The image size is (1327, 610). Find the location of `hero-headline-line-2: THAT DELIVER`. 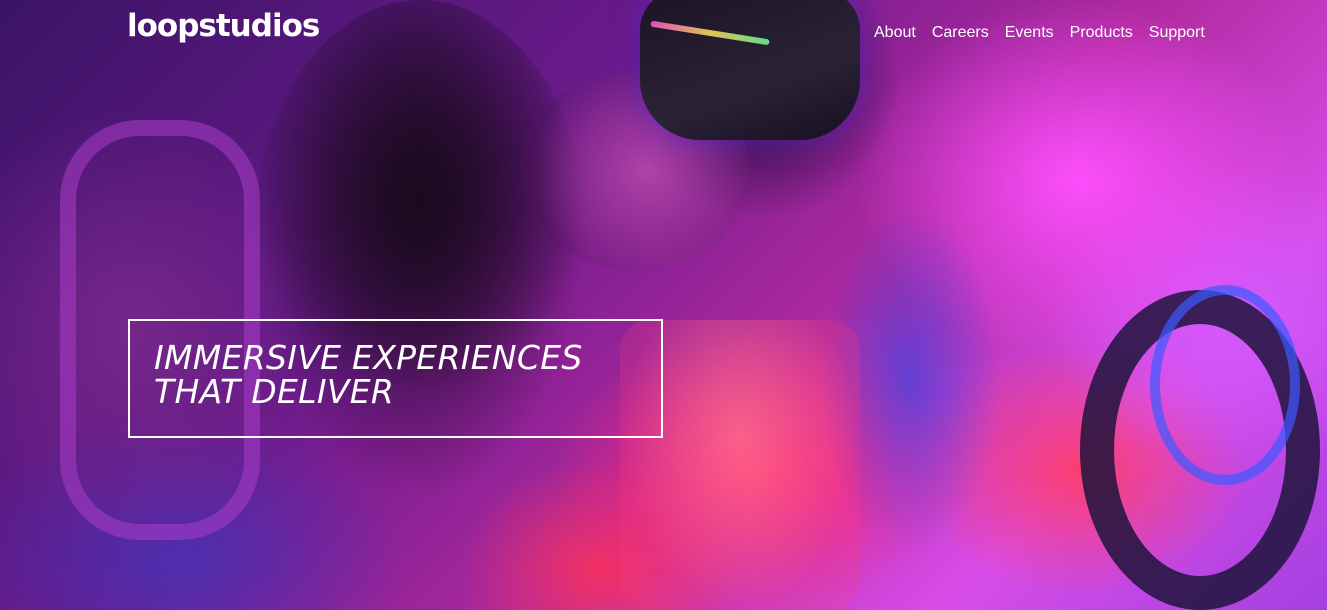

hero-headline-line-2: THAT DELIVER is located at coordinates (274, 391).